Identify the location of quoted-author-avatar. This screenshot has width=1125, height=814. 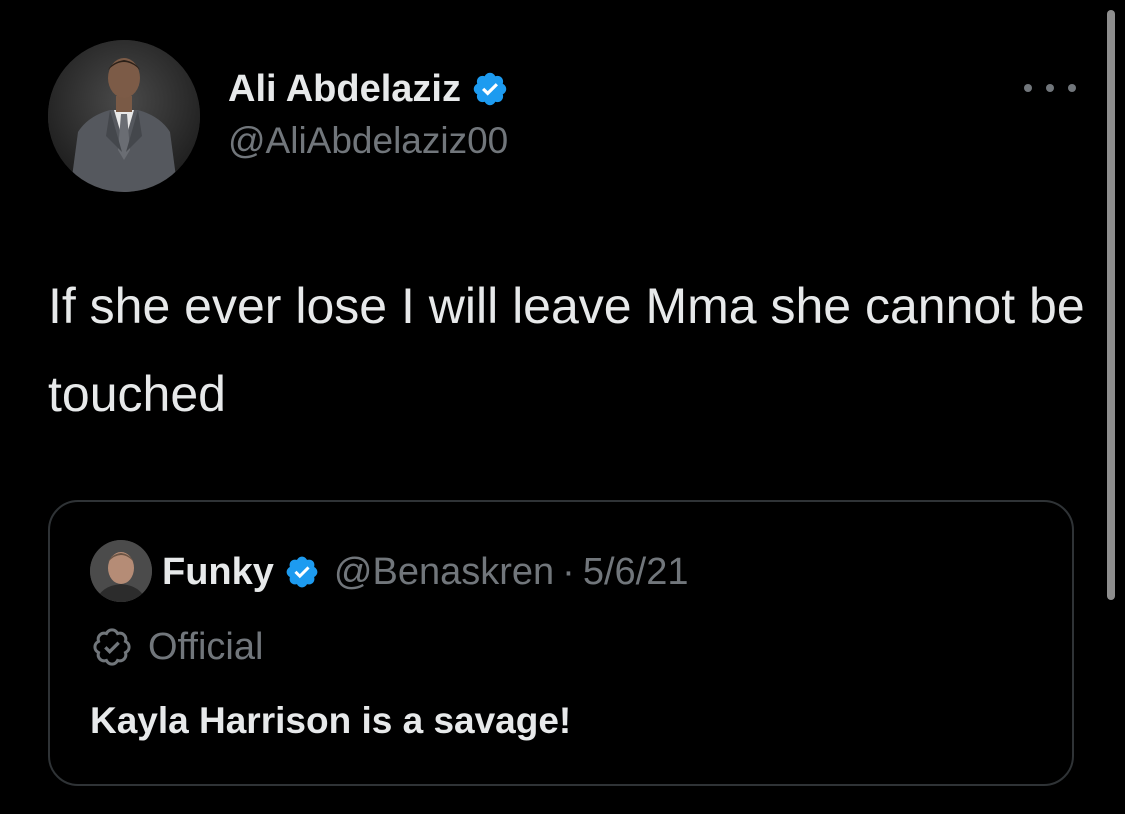
(121, 571).